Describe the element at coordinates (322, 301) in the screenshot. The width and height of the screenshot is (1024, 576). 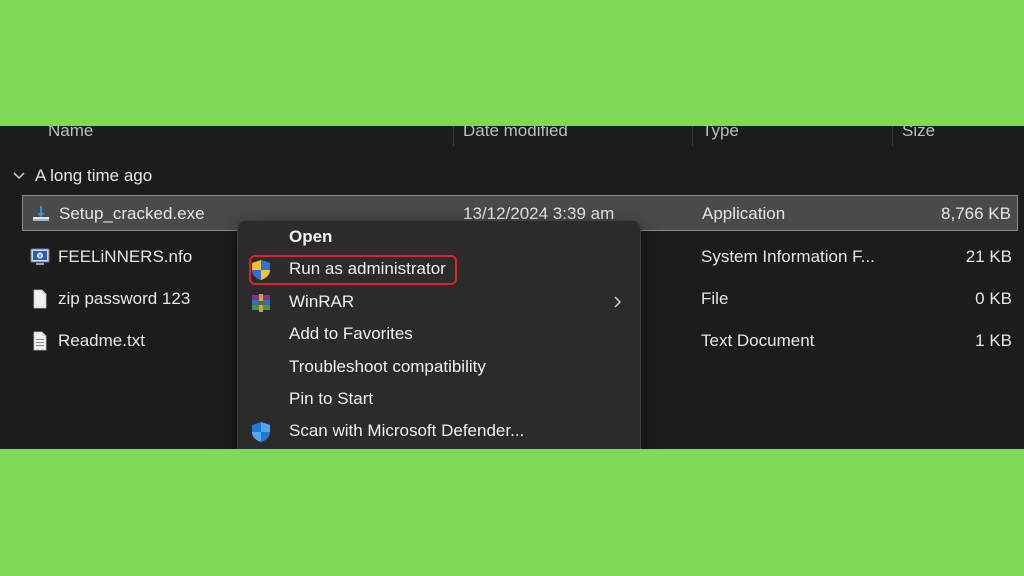
I see `menu-item-label: WinRAR` at that location.